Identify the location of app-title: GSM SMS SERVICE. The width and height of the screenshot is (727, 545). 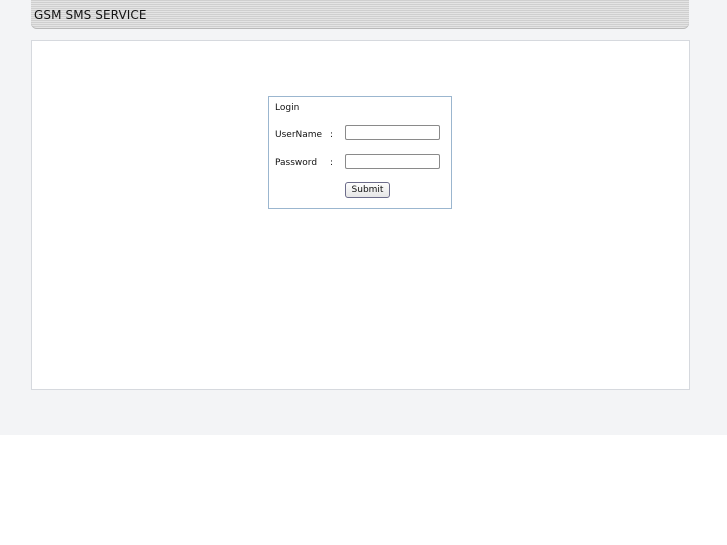
(90, 15).